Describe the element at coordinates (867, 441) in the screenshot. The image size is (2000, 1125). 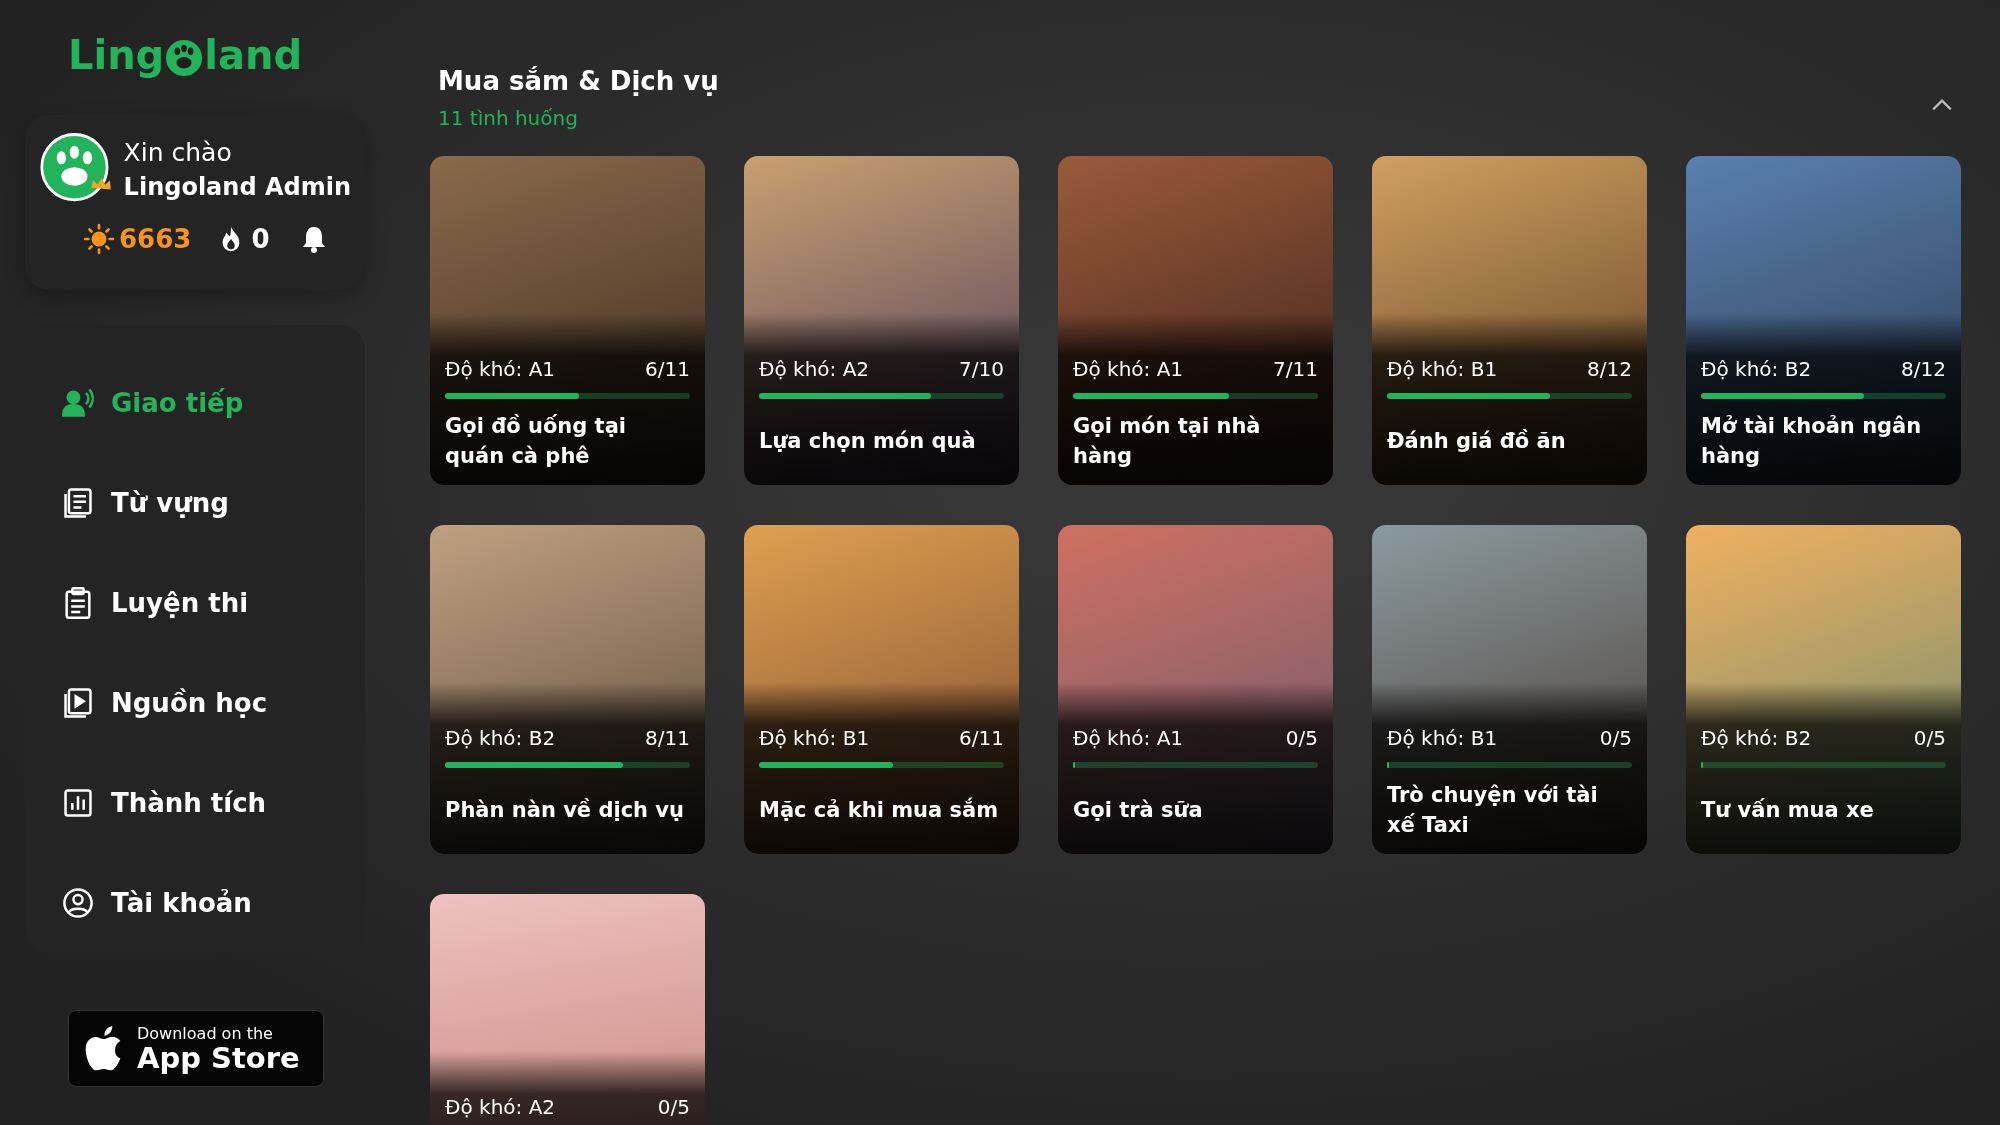
I see `scenario-title: Lựa chọn món quà` at that location.